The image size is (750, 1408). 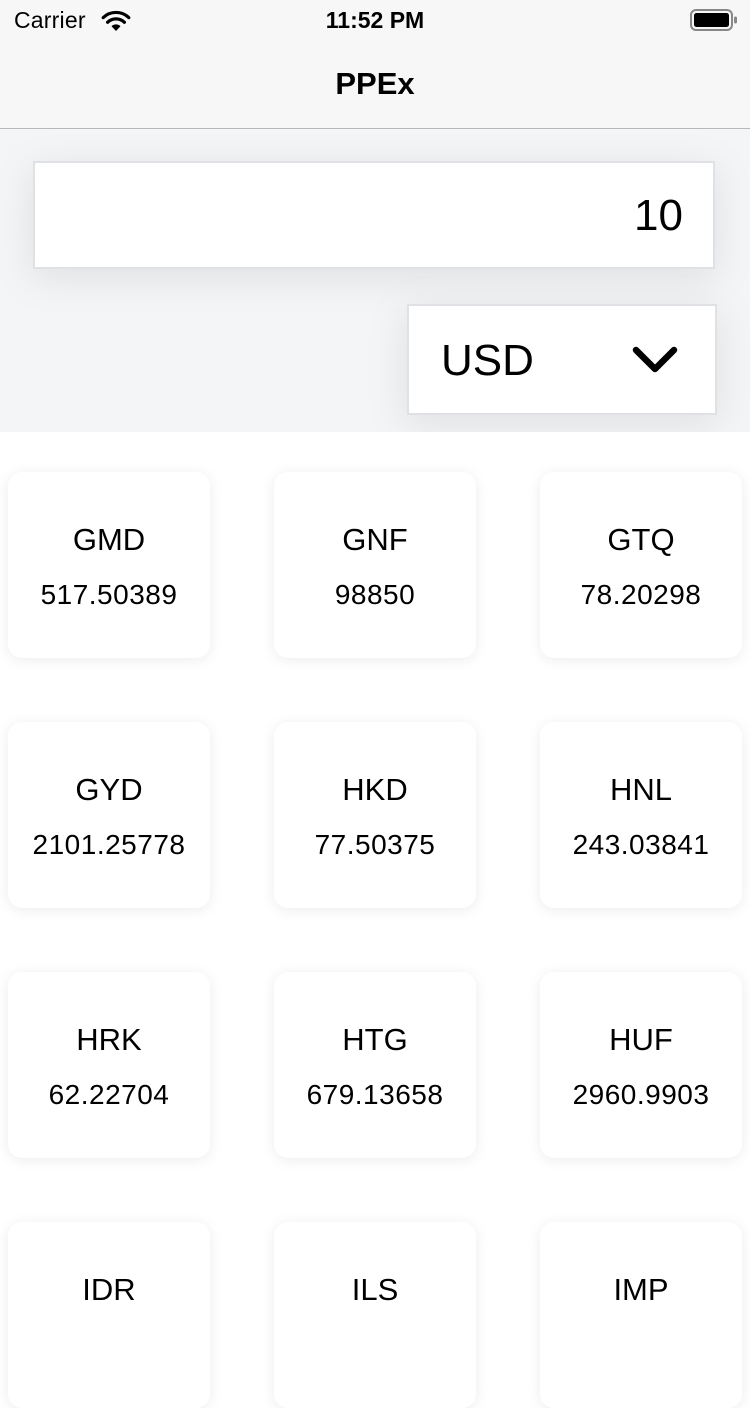 What do you see at coordinates (375, 1039) in the screenshot?
I see `currency-code: HTG` at bounding box center [375, 1039].